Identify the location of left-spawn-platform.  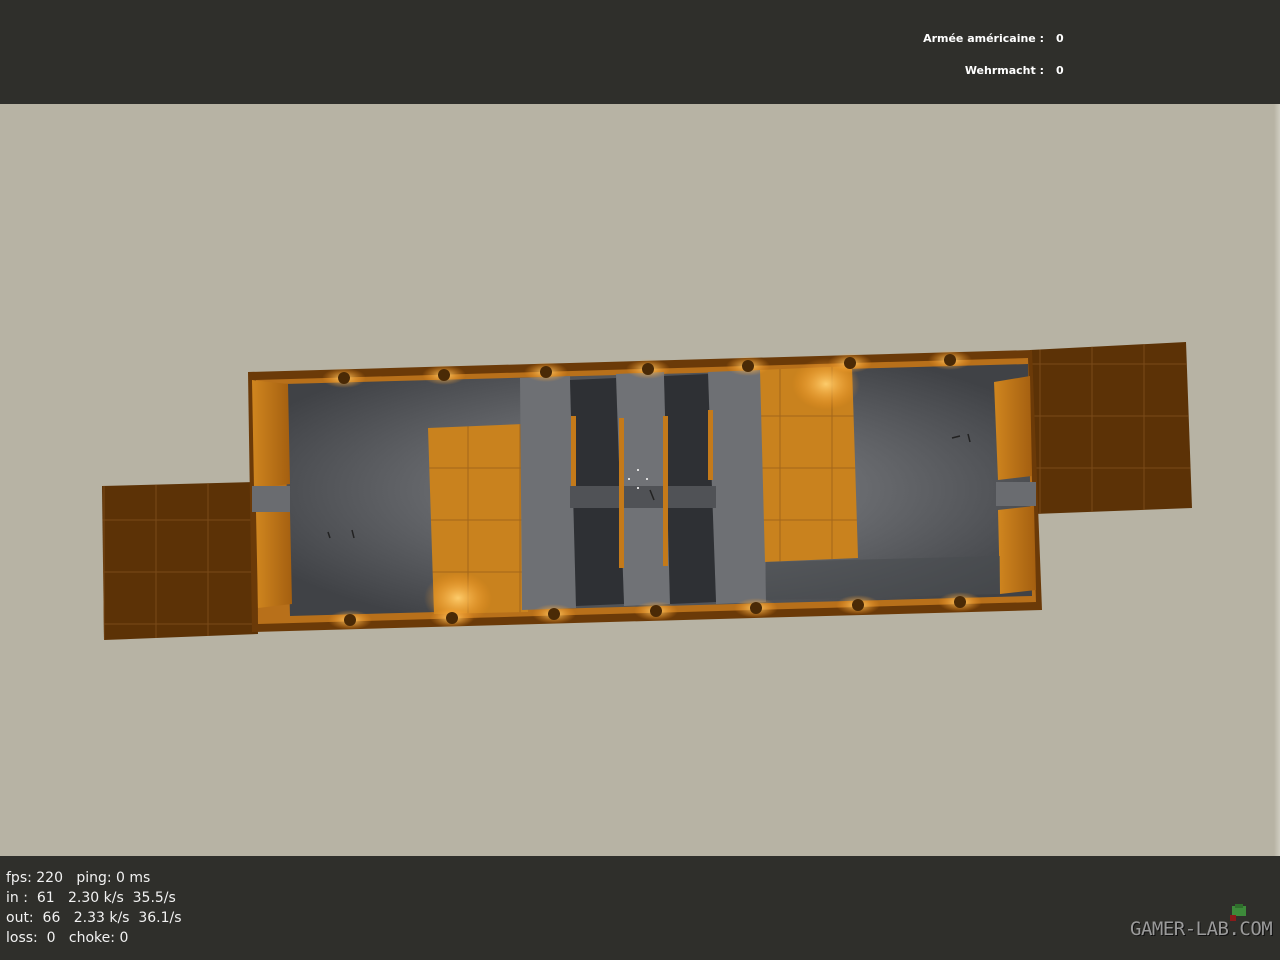
(180, 561).